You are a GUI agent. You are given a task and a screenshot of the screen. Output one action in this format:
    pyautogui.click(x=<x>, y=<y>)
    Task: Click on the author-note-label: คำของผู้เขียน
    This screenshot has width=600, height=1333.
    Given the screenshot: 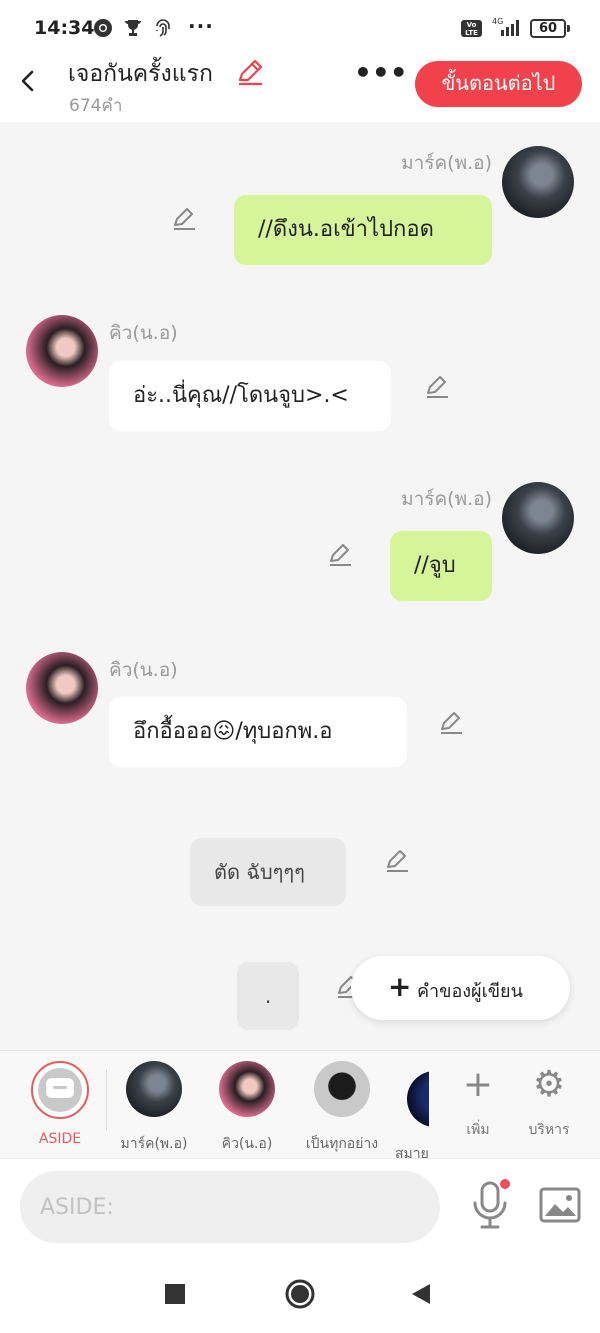 What is the action you would take?
    pyautogui.click(x=470, y=991)
    